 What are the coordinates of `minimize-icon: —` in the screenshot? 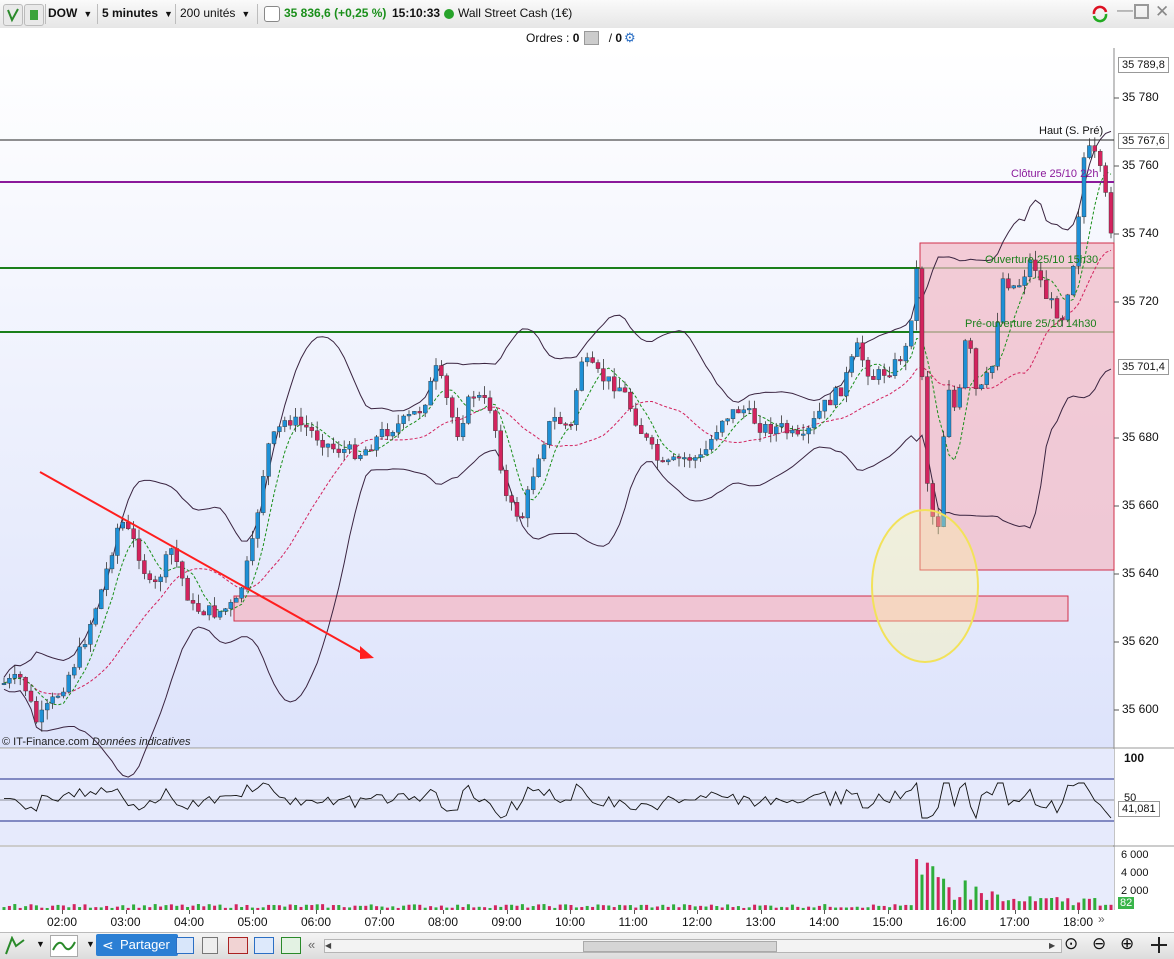 It's located at (1125, 11).